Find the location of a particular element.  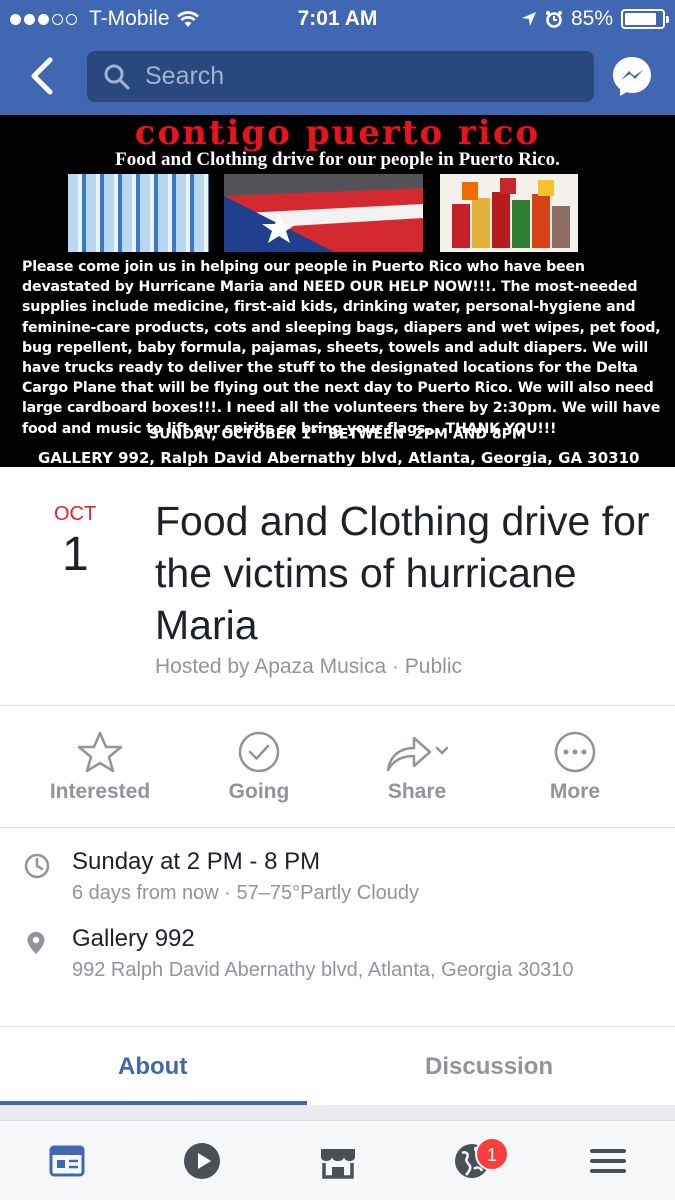

battery-icon is located at coordinates (645, 19).